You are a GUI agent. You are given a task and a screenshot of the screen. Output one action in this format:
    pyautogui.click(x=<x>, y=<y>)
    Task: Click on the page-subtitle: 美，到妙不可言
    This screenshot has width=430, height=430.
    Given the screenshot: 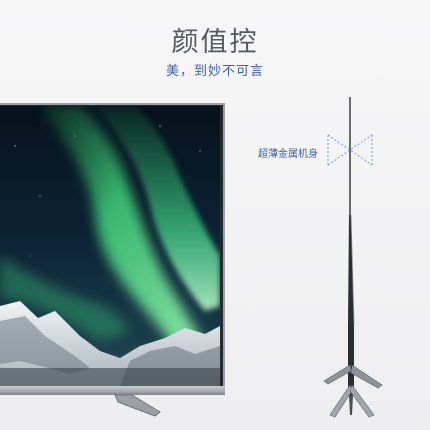 What is the action you would take?
    pyautogui.click(x=214, y=71)
    